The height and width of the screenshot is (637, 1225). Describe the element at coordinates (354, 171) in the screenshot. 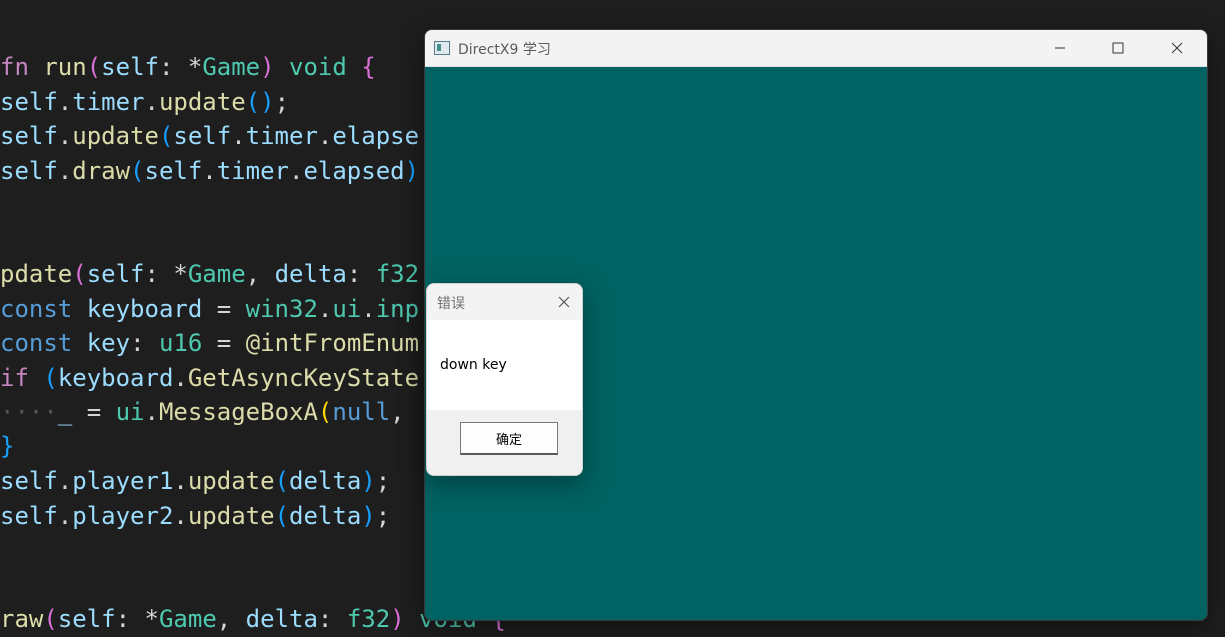

I see `code-token: elapsed` at that location.